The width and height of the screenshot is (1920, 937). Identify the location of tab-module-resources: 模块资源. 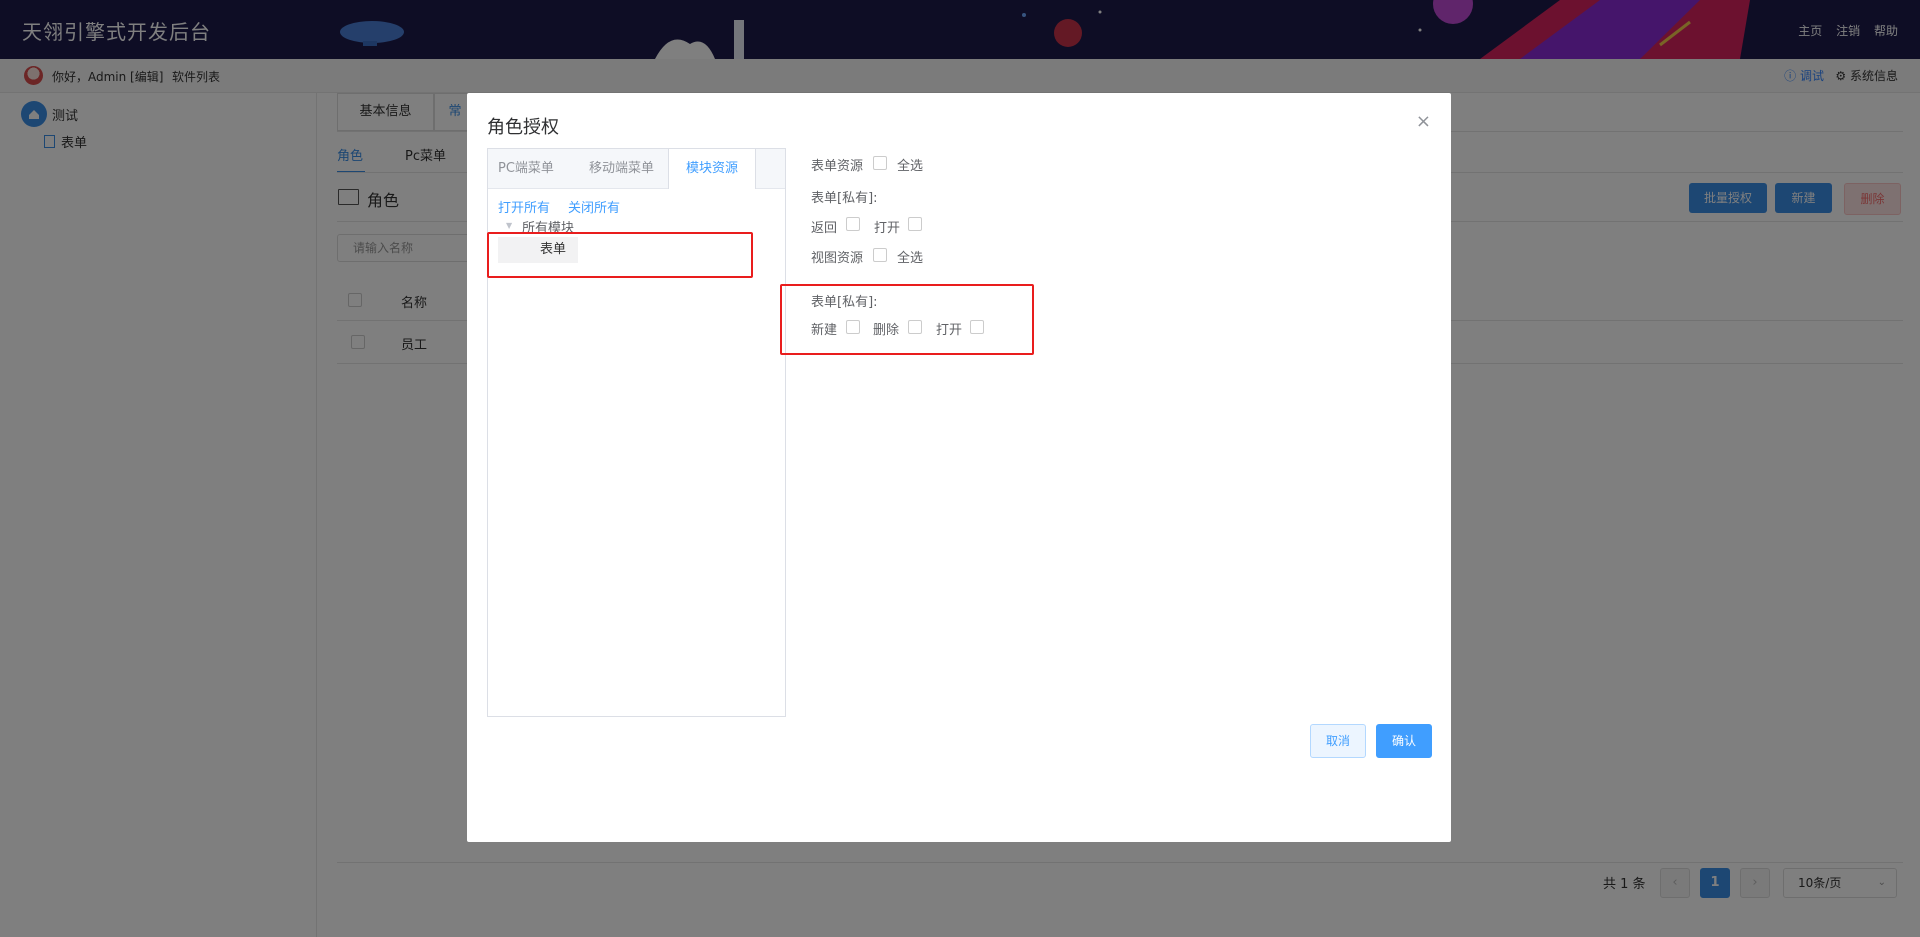
(712, 169).